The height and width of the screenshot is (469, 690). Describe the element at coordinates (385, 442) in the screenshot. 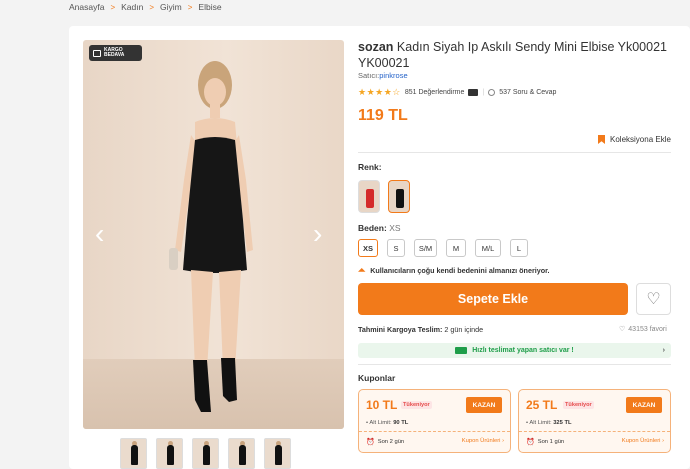

I see `coupon-days: ⏰ Son 2 gün` at that location.